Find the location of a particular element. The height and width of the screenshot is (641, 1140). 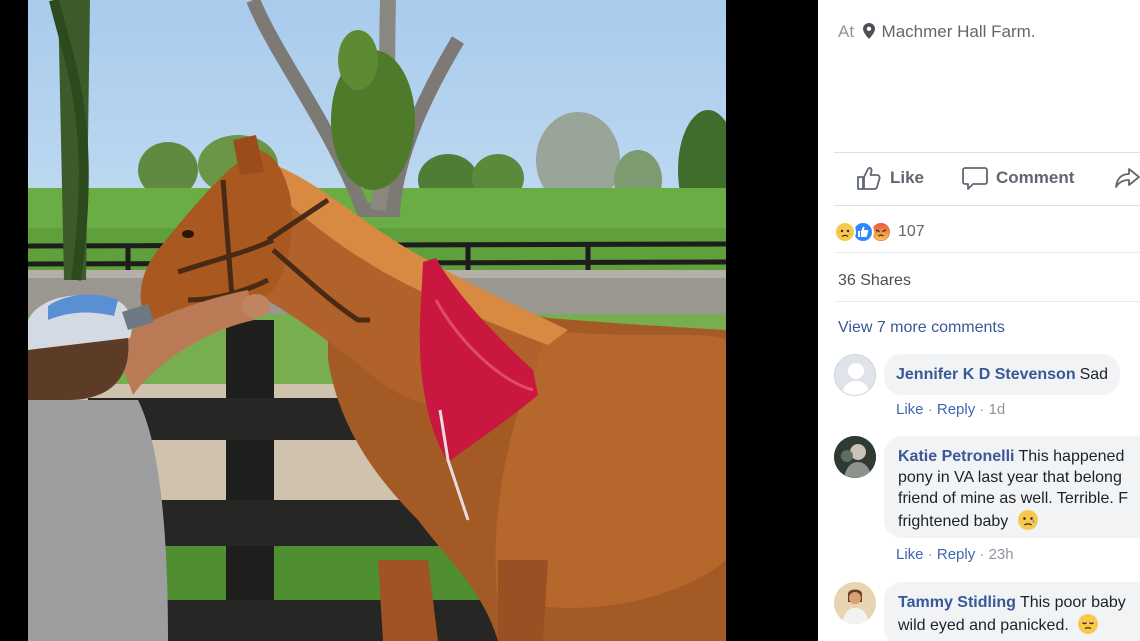

location-prefix: At is located at coordinates (846, 31).